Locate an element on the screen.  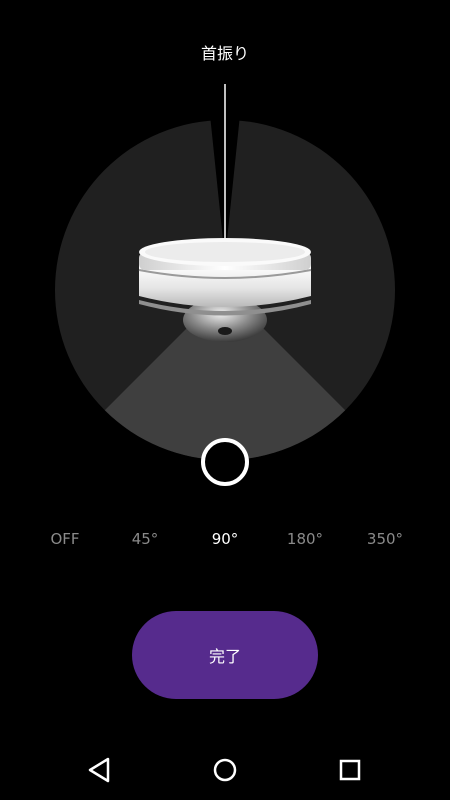
home-icon is located at coordinates (225, 770).